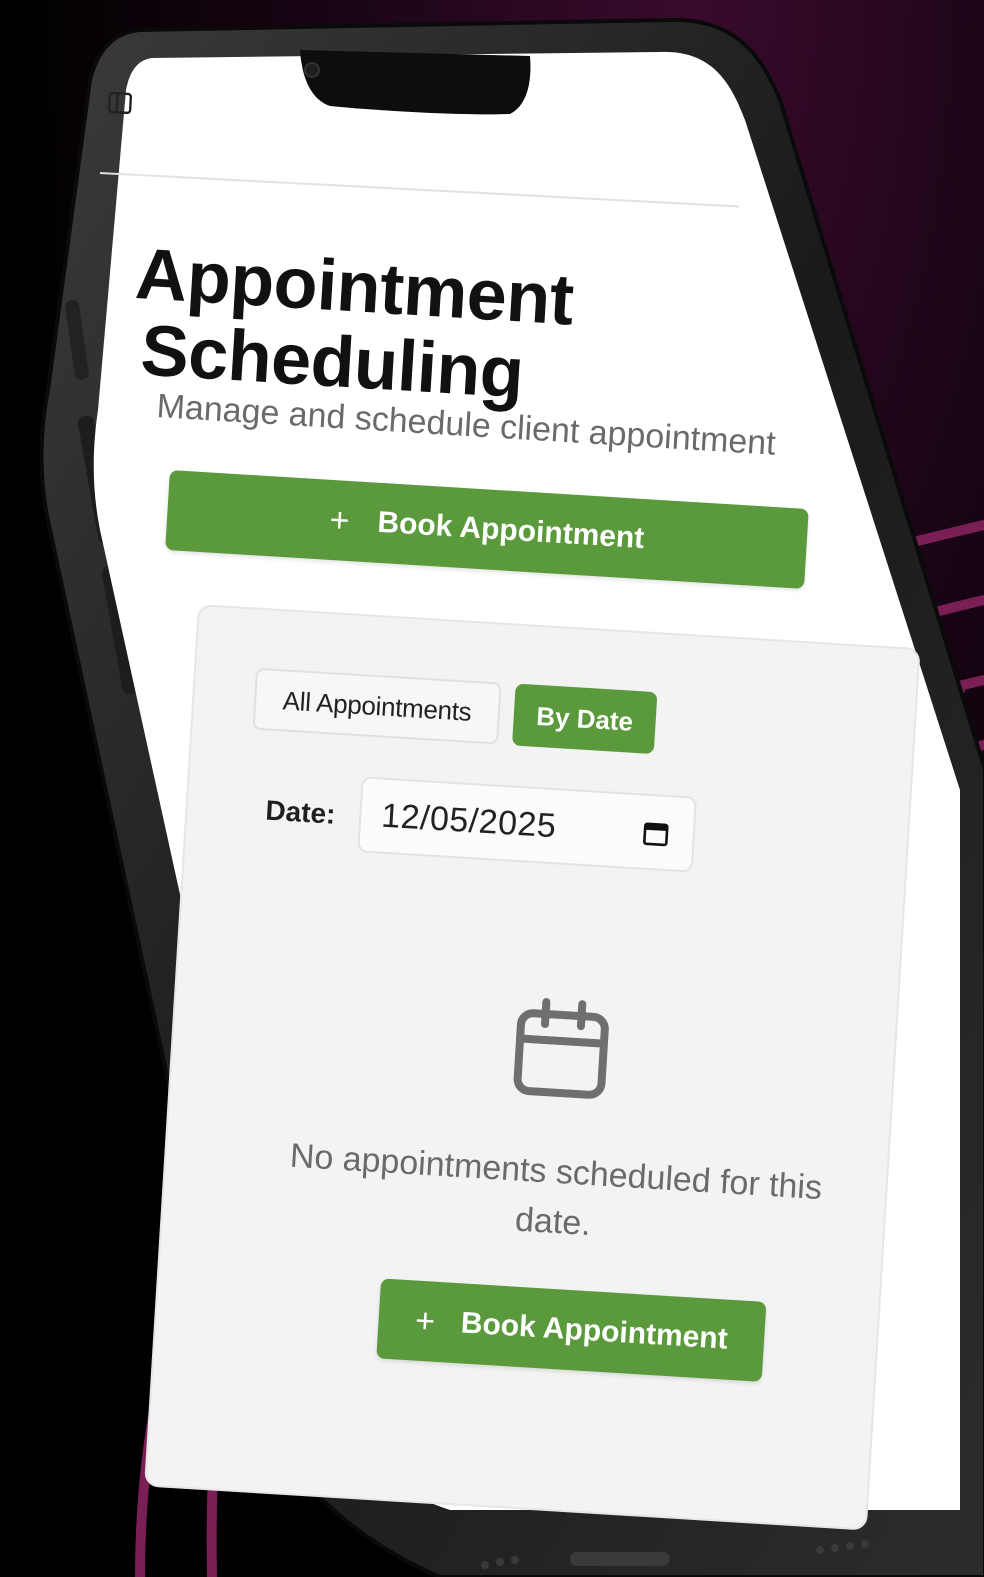  What do you see at coordinates (377, 706) in the screenshot?
I see `tab-all-appointments: All Appointments` at bounding box center [377, 706].